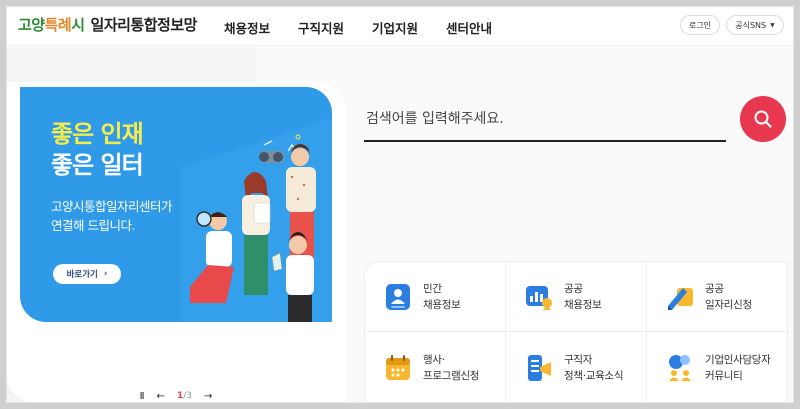  Describe the element at coordinates (435, 368) in the screenshot. I see `quick-menu-event-program: 행사· 프로그램신청` at that location.